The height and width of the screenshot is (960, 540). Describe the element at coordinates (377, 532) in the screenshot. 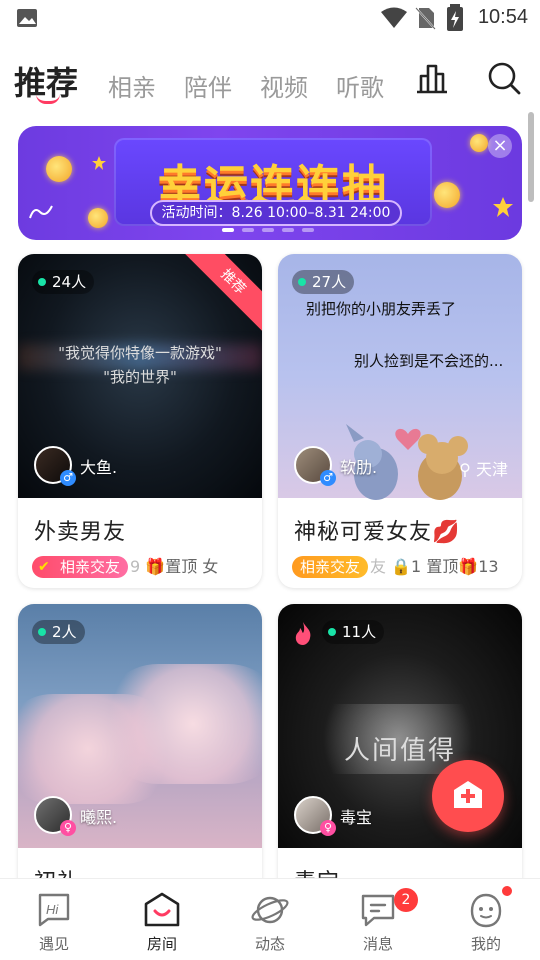

I see `room-title: 神秘可爱女友💋` at that location.